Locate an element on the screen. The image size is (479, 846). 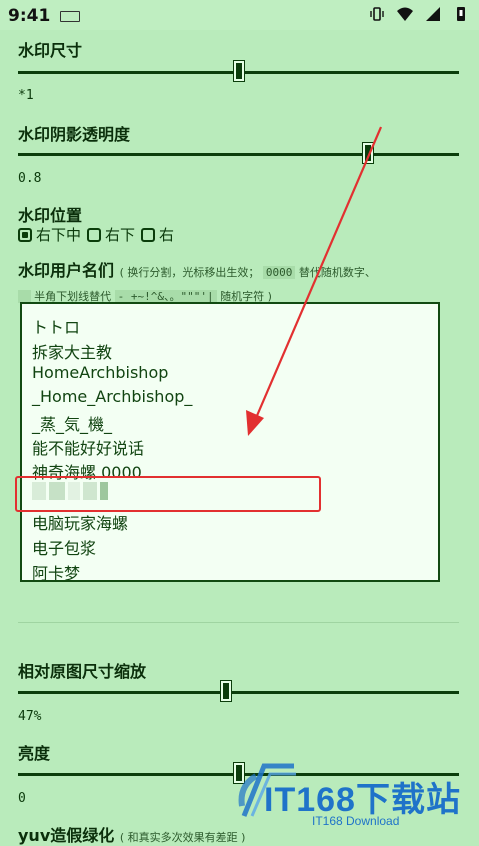
yuv-title-row: yuv造假绿化 ( 和真实多次效果有差距 ) is located at coordinates (131, 834).